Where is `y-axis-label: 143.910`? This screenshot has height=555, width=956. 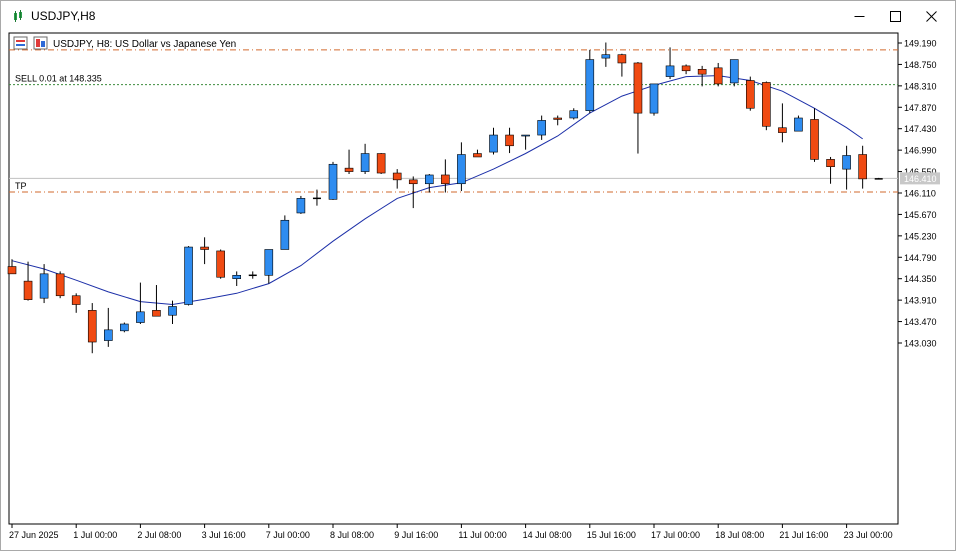 y-axis-label: 143.910 is located at coordinates (920, 301).